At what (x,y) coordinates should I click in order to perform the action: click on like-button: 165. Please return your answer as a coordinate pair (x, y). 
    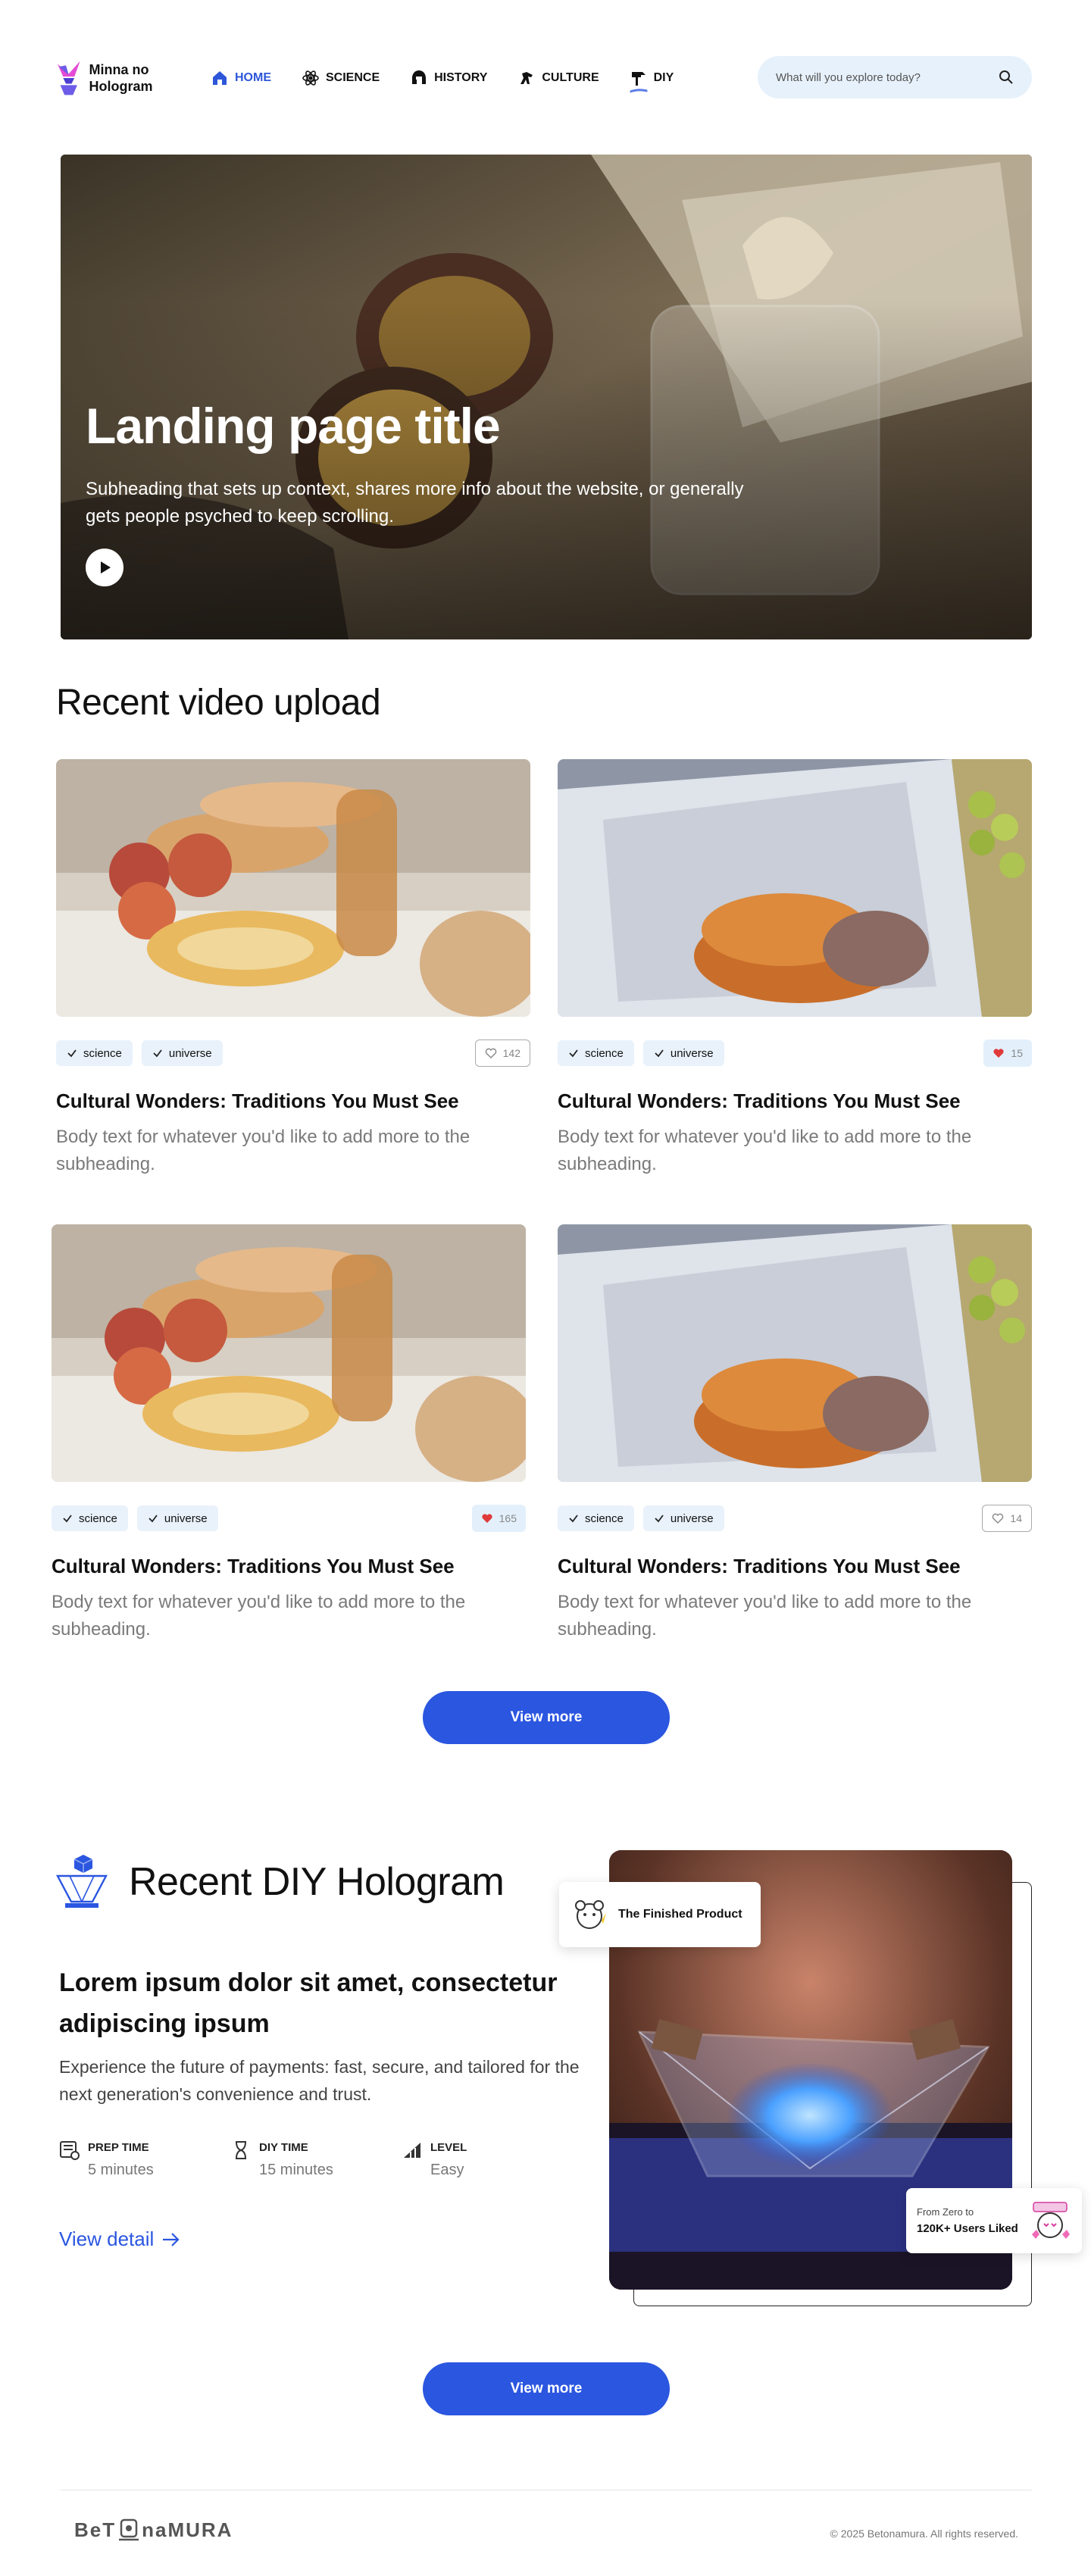
    Looking at the image, I should click on (499, 1518).